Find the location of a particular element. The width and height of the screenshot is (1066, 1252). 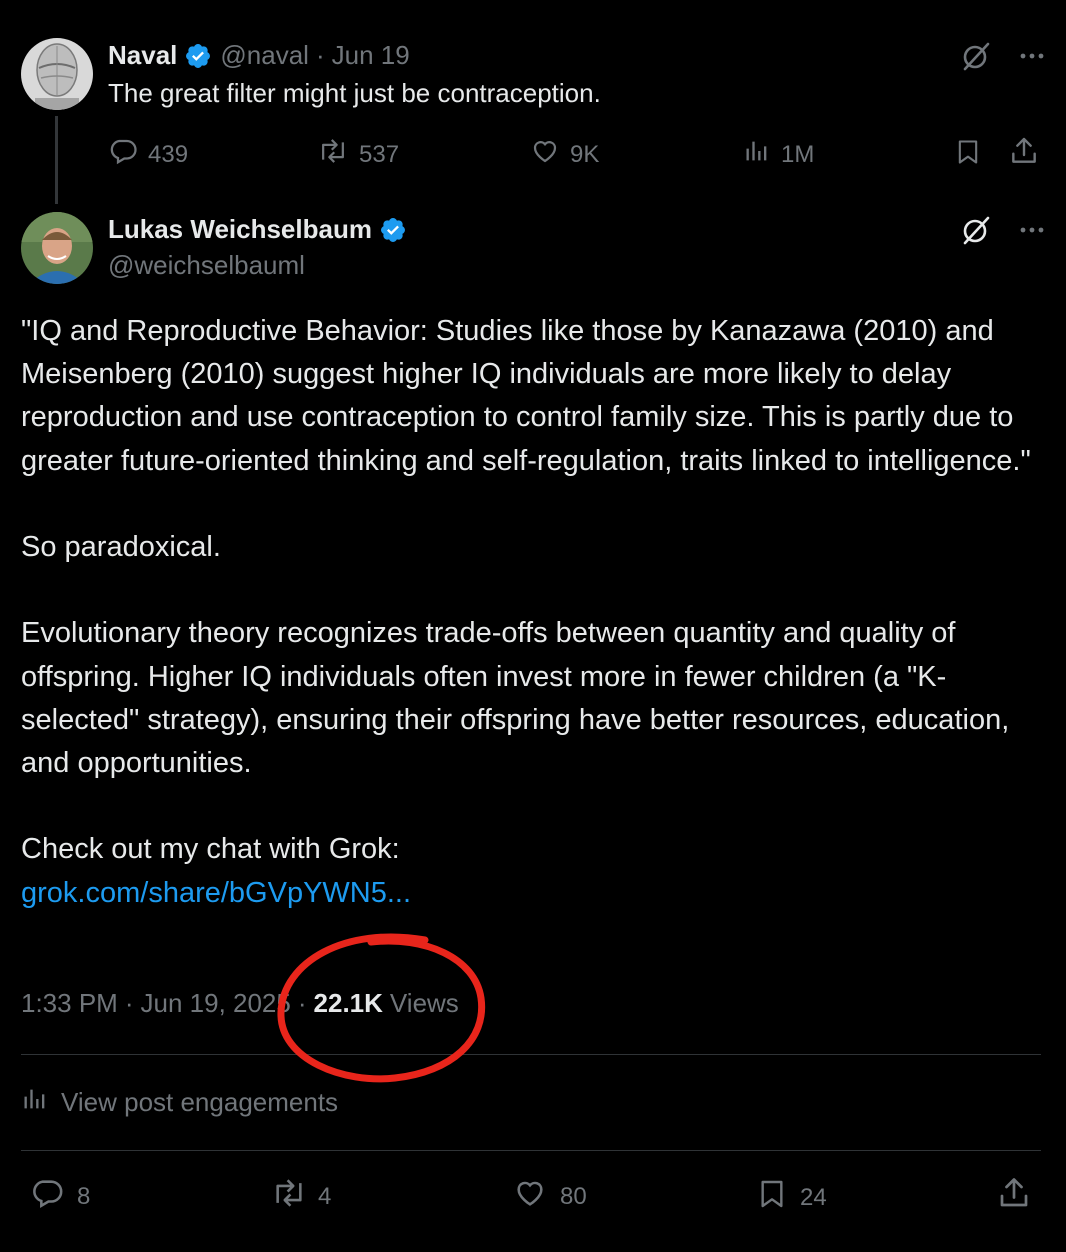

reply-button: 8 is located at coordinates (59, 1196).